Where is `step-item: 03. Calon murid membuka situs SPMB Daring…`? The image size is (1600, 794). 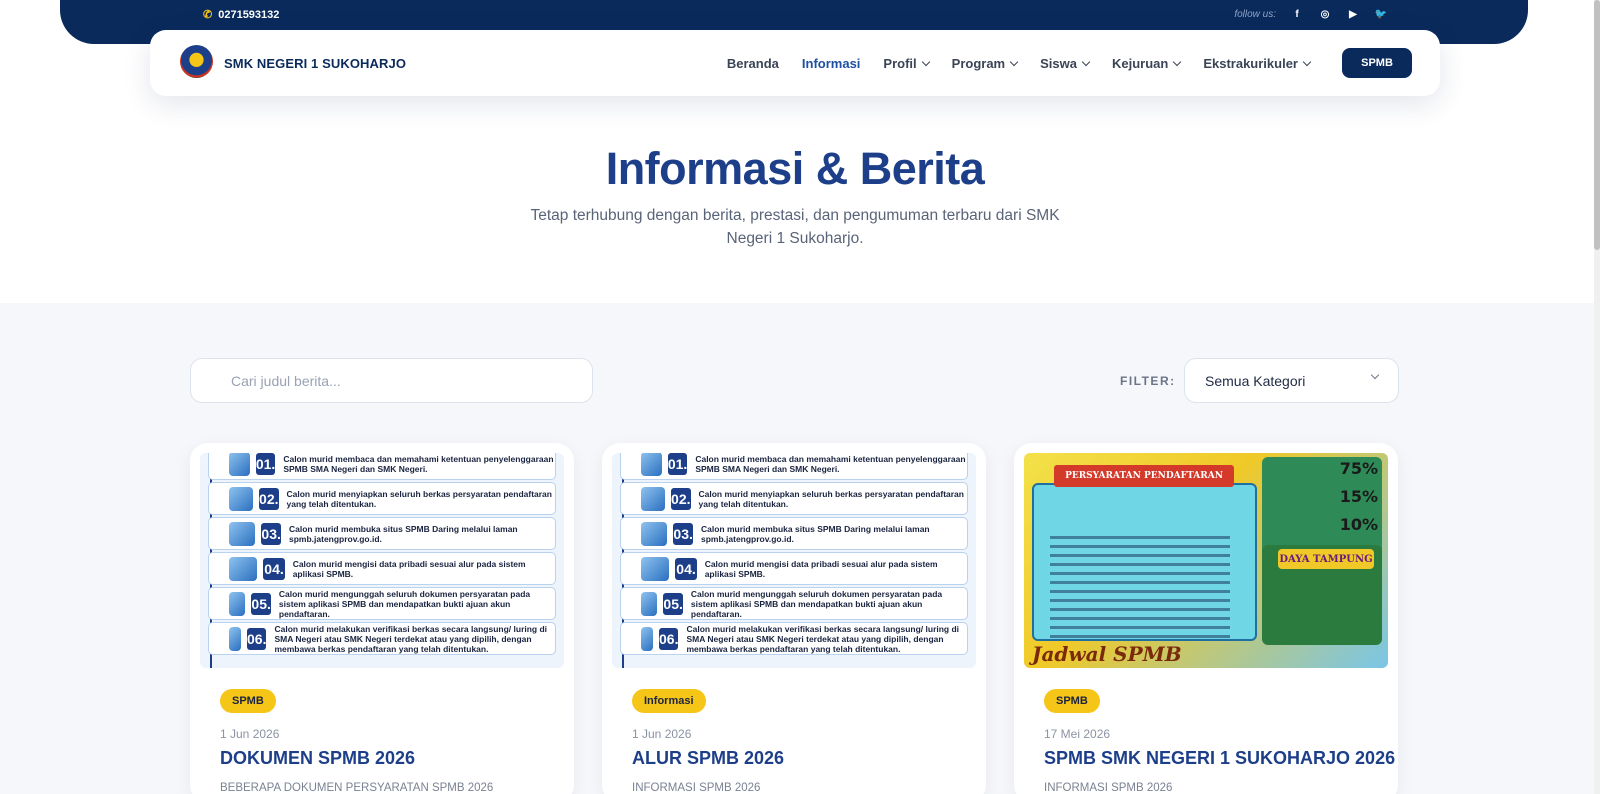 step-item: 03. Calon murid membuka situs SPMB Daring… is located at coordinates (382, 533).